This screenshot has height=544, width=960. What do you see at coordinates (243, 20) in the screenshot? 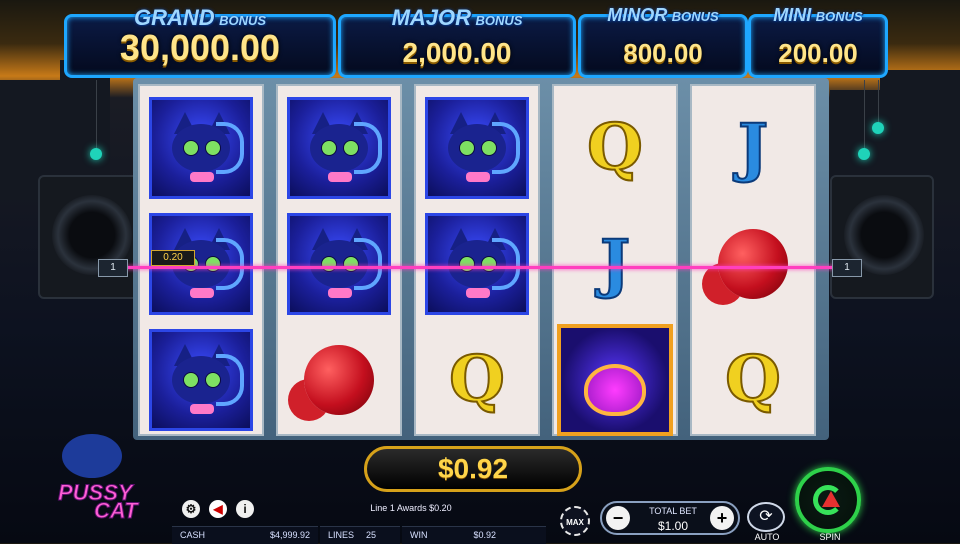
I see `jackpot-grand-subtitle: BONUS` at bounding box center [243, 20].